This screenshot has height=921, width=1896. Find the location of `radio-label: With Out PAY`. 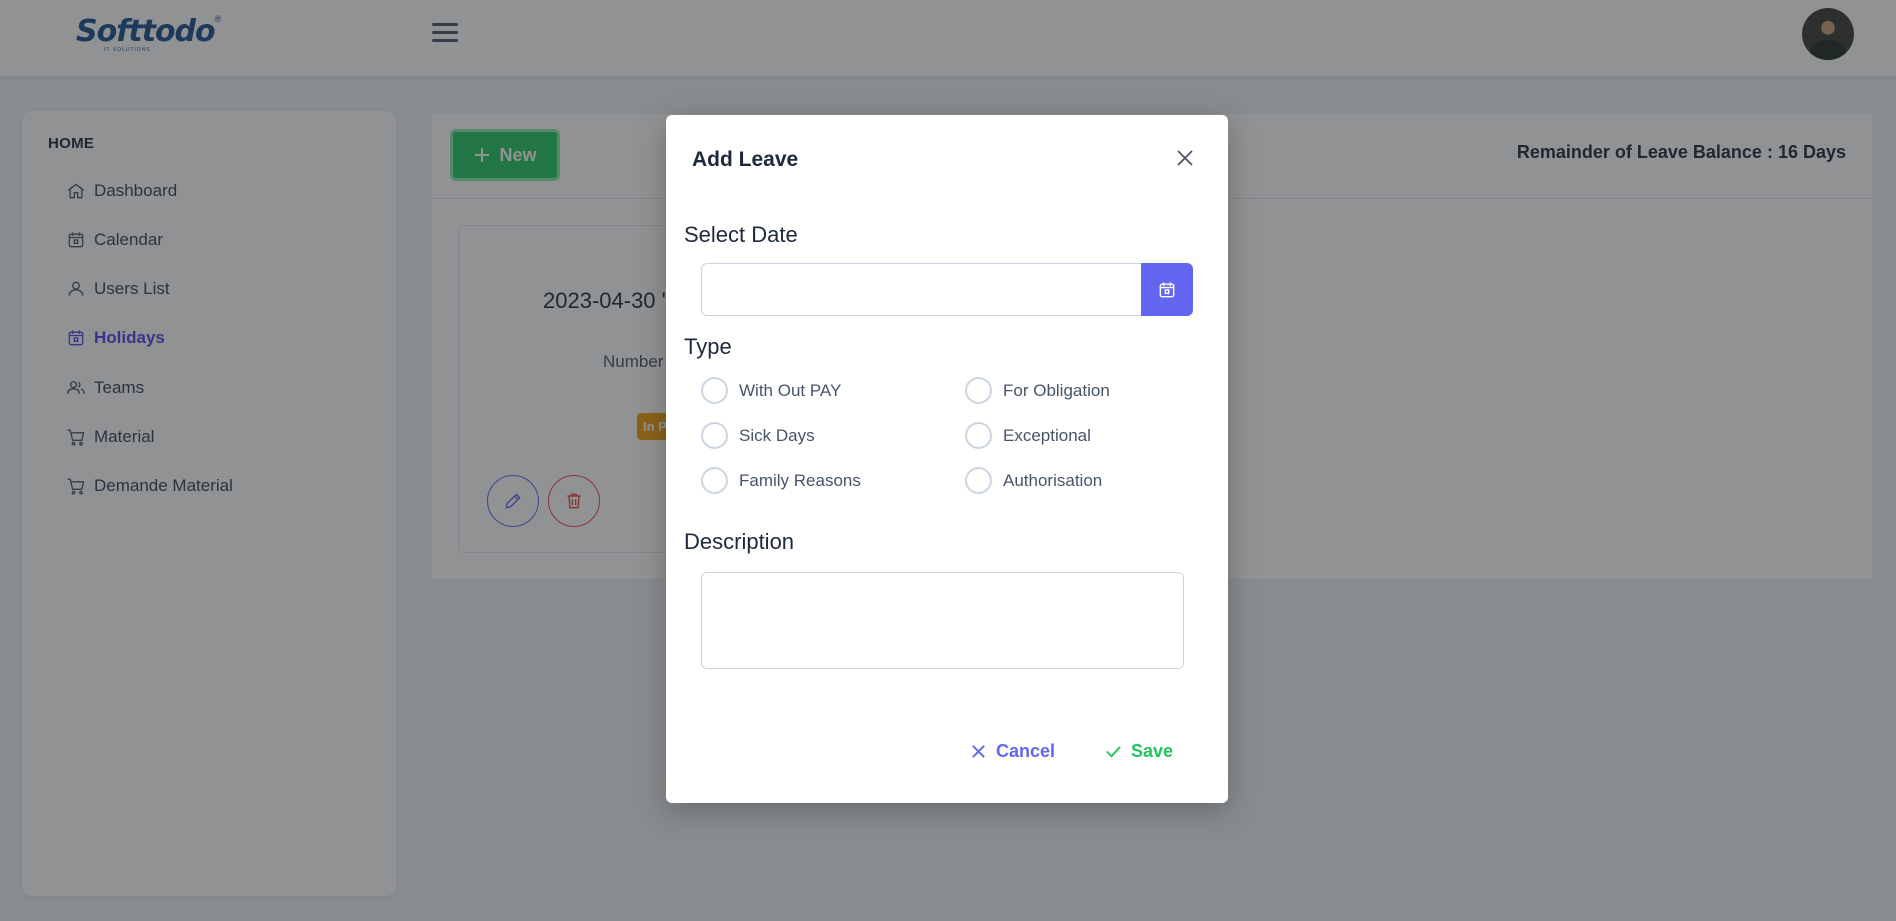

radio-label: With Out PAY is located at coordinates (790, 390).